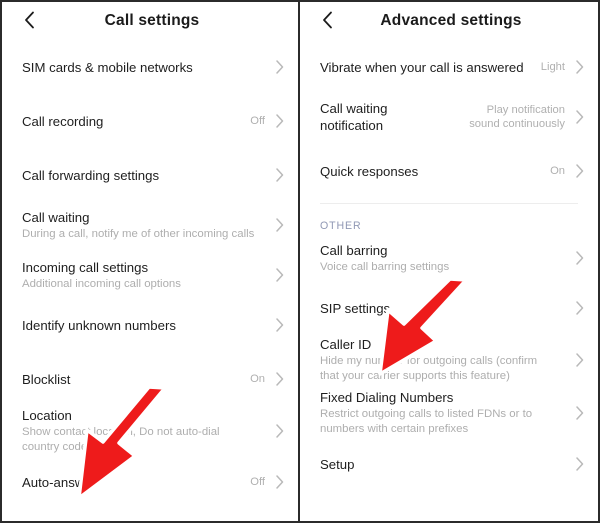  I want to click on row-sim-cards-mobile-networks: SIM cards & mobile networks, so click(150, 67).